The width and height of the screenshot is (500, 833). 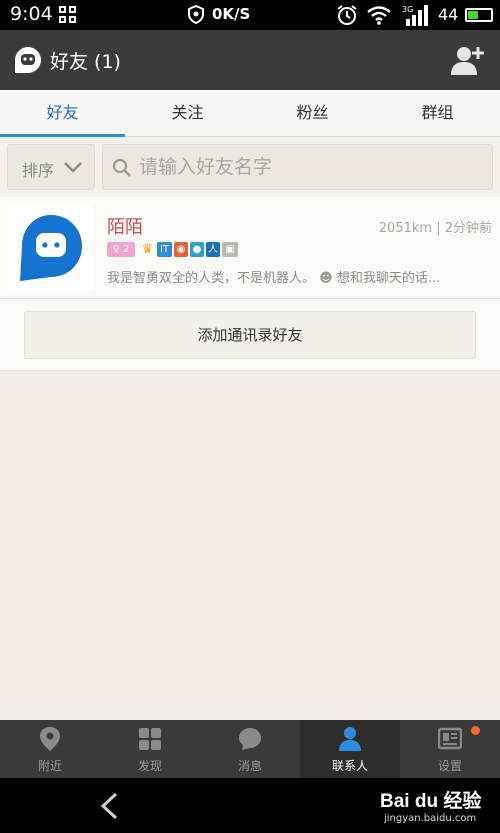 I want to click on nav-contacts: 联系人, so click(x=350, y=749).